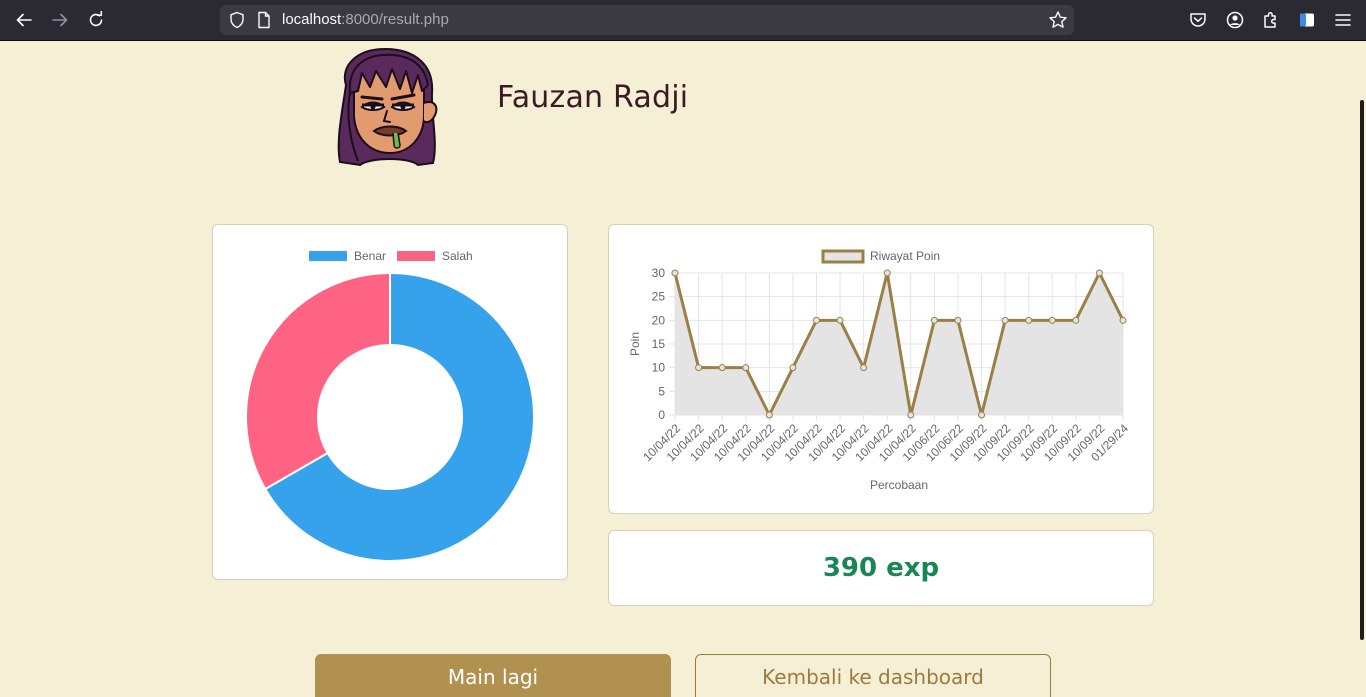 This screenshot has height=697, width=1366. What do you see at coordinates (1343, 20) in the screenshot?
I see `menu-icon` at bounding box center [1343, 20].